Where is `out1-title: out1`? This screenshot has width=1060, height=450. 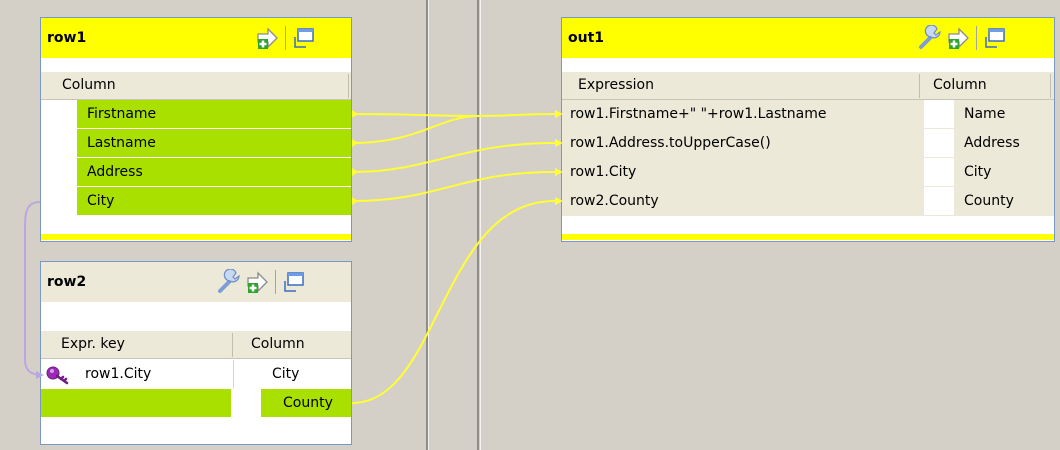
out1-title: out1 is located at coordinates (586, 38).